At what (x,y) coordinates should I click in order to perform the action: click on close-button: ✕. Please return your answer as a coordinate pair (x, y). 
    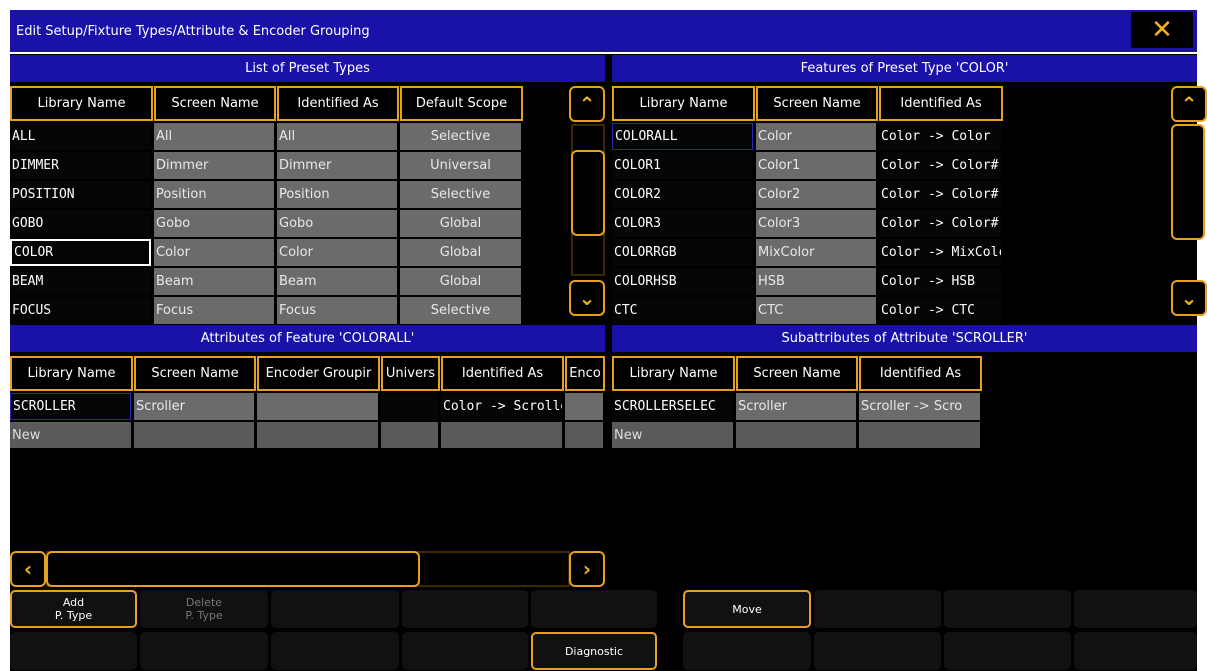
    Looking at the image, I should click on (1162, 30).